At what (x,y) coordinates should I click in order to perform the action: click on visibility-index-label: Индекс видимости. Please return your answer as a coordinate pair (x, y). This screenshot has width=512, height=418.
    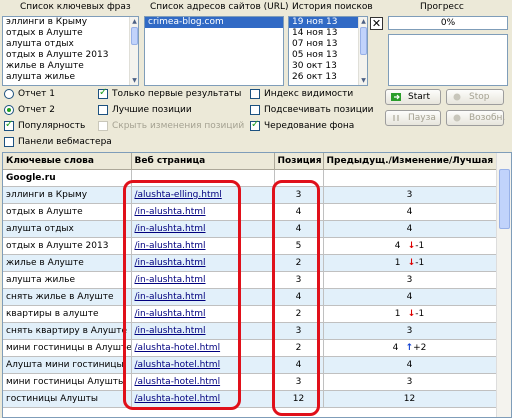
    Looking at the image, I should click on (309, 94).